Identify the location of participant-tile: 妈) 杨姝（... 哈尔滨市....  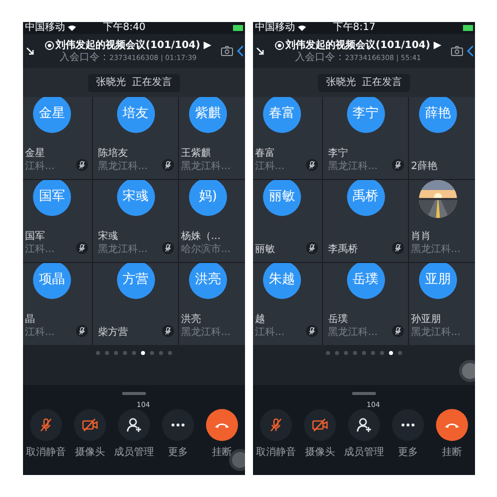
(212, 221).